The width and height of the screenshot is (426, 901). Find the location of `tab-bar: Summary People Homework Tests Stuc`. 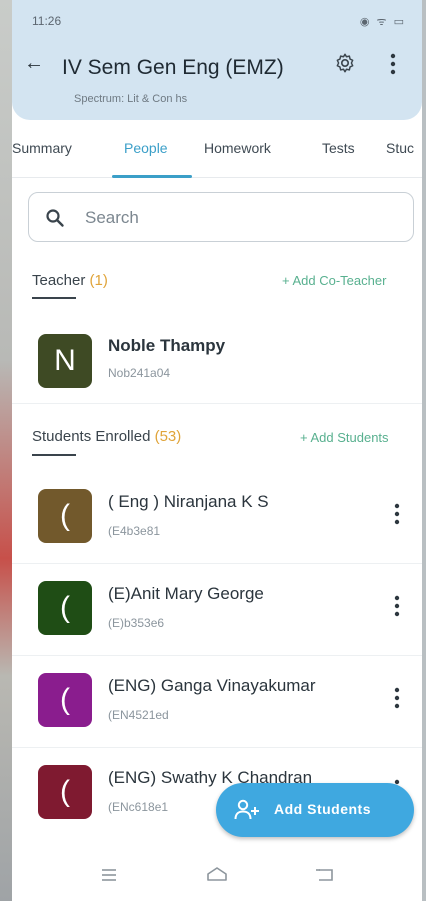

tab-bar: Summary People Homework Tests Stuc is located at coordinates (217, 153).